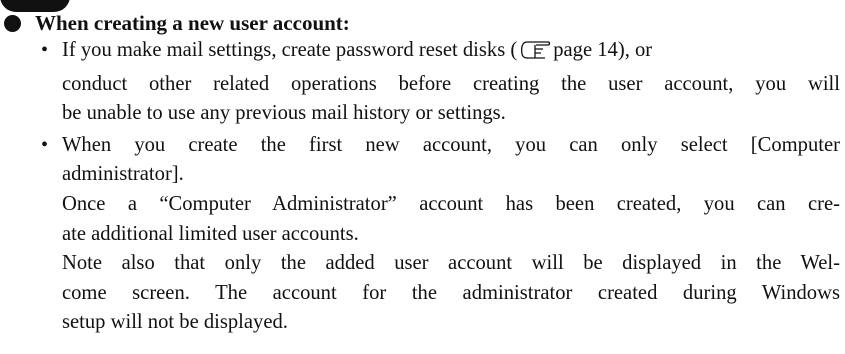 Image resolution: width=845 pixels, height=354 pixels. I want to click on item2-line7: setup will not be displayed., so click(175, 322).